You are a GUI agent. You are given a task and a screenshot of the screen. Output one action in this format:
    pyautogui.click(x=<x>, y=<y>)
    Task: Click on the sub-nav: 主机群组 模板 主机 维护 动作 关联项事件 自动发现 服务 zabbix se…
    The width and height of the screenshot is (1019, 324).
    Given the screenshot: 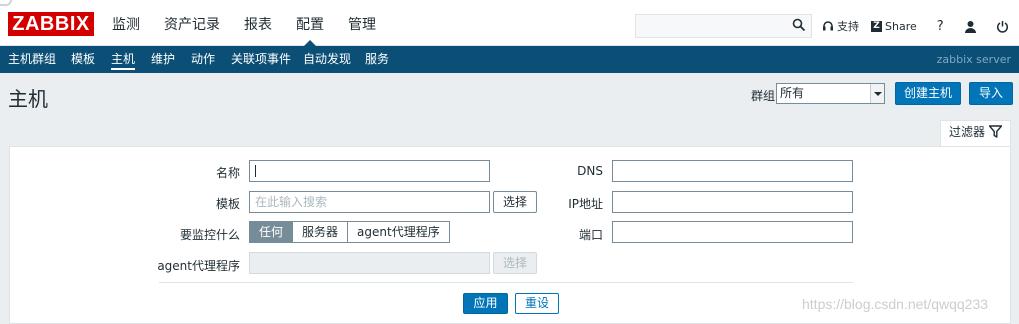 What is the action you would take?
    pyautogui.click(x=509, y=59)
    